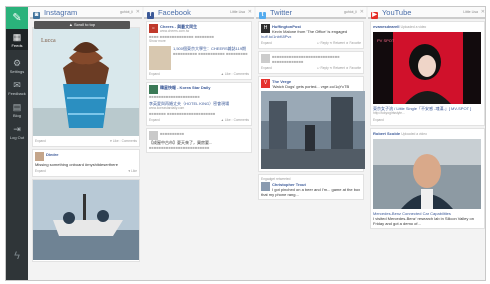 This screenshot has height=284, width=490. Describe the element at coordinates (17, 37) in the screenshot. I see `grid-icon: ▦` at that location.